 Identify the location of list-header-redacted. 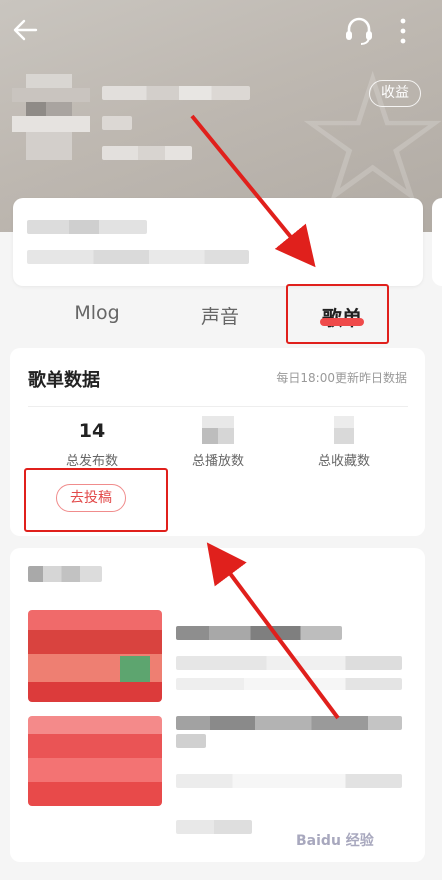
(65, 574).